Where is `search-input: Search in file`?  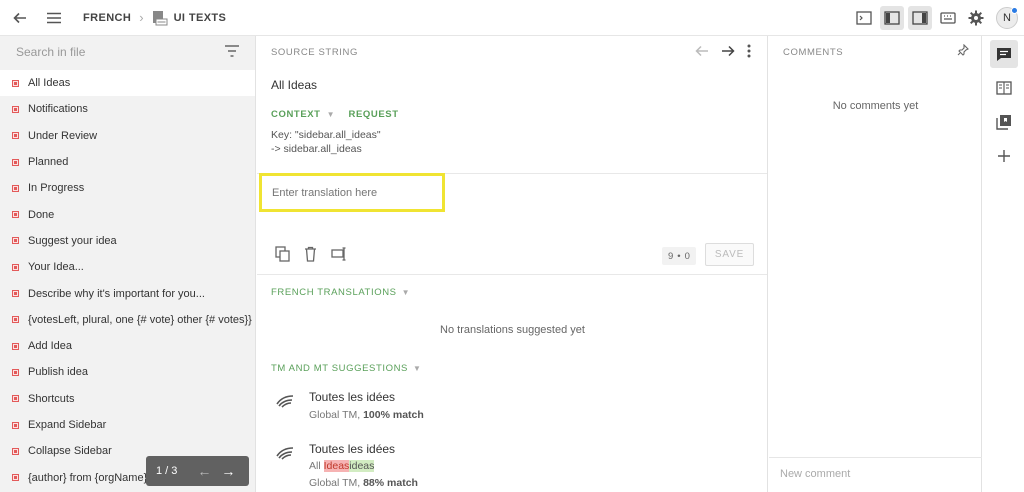 search-input: Search in file is located at coordinates (127, 52).